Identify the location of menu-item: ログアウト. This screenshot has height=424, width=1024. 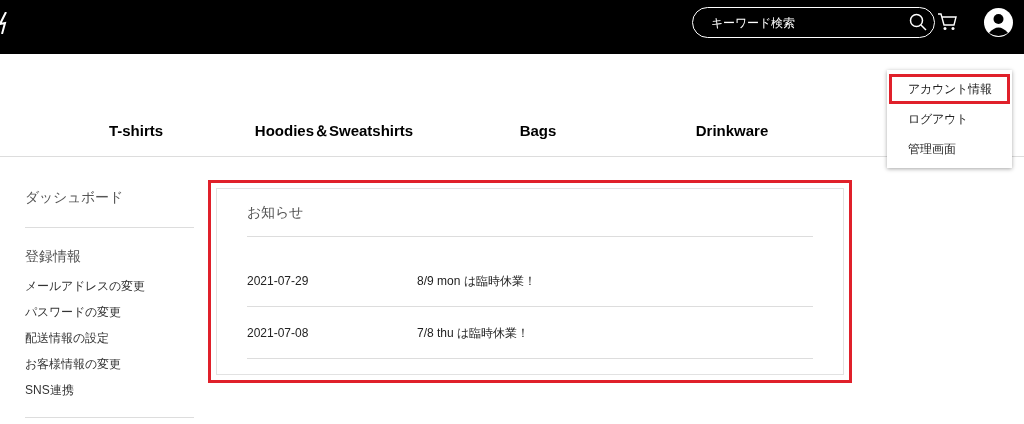
(949, 119).